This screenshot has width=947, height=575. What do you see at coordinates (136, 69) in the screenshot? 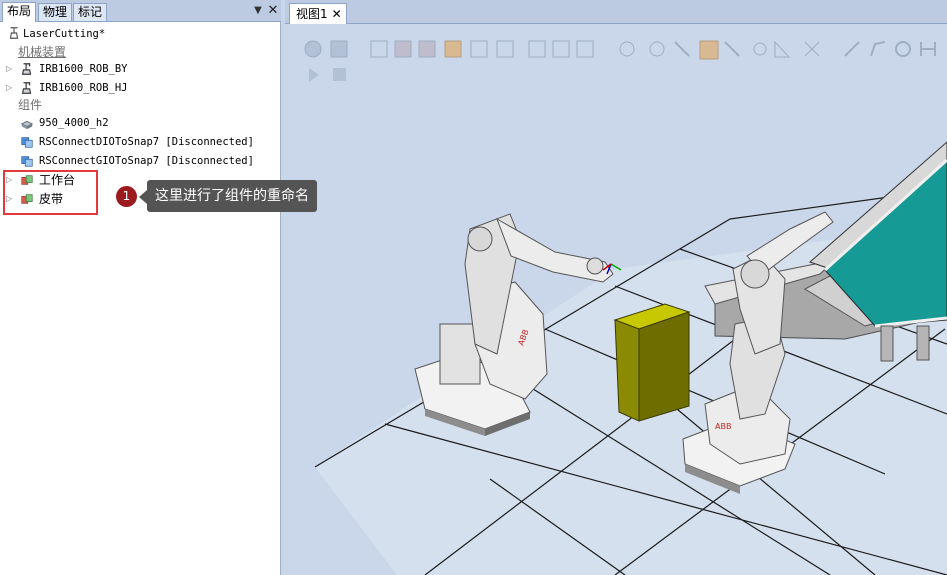
I see `tree-item-robot-by: ▷ IRB1600_ROB_BY` at bounding box center [136, 69].